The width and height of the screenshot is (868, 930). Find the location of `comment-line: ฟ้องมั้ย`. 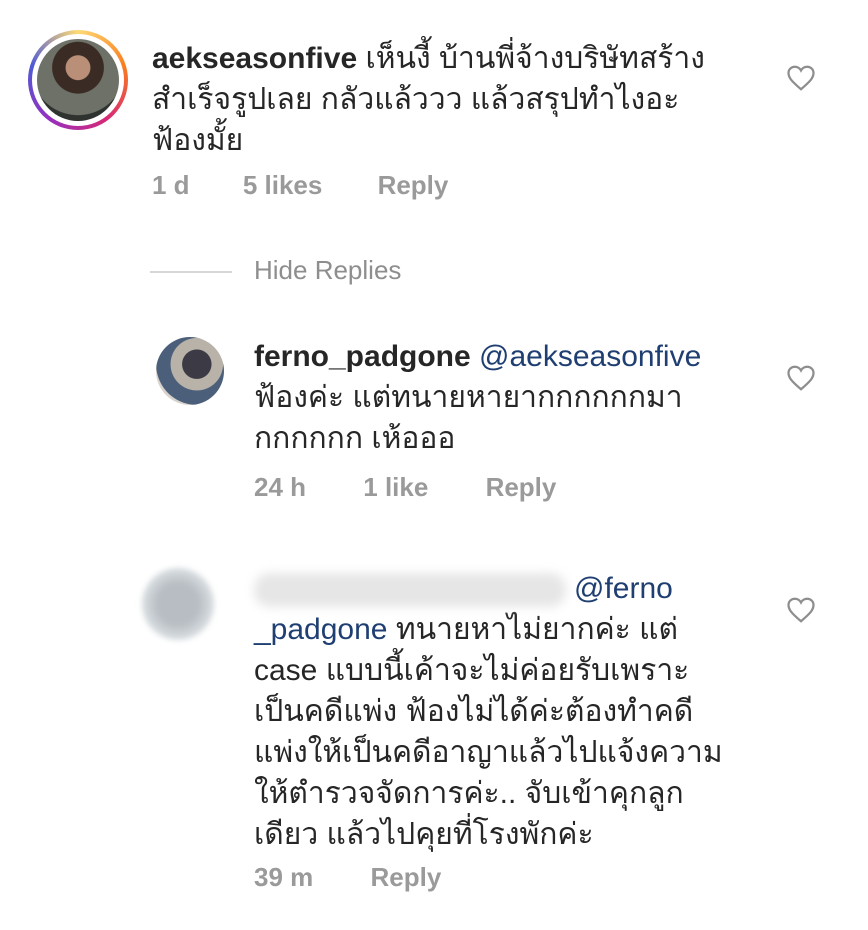

comment-line: ฟ้องมั้ย is located at coordinates (198, 140).